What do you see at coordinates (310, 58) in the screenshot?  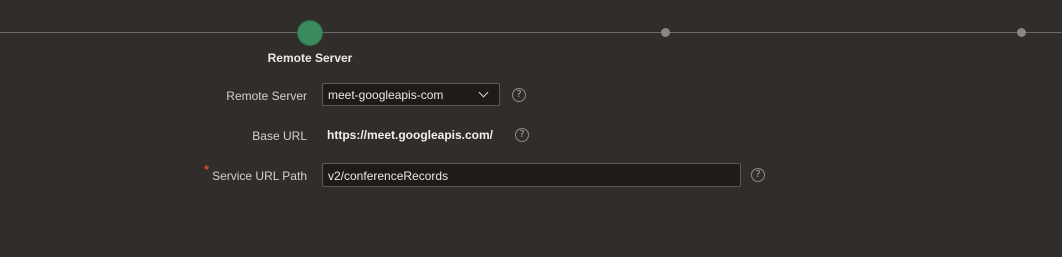 I see `train-step-current-label: Remote Server` at bounding box center [310, 58].